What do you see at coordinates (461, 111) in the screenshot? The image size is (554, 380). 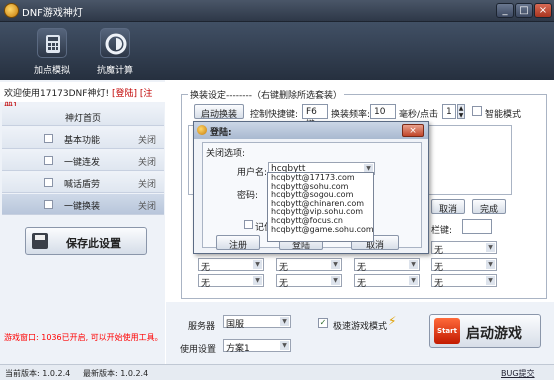 I see `step-spinner: ▲ ▼` at bounding box center [461, 111].